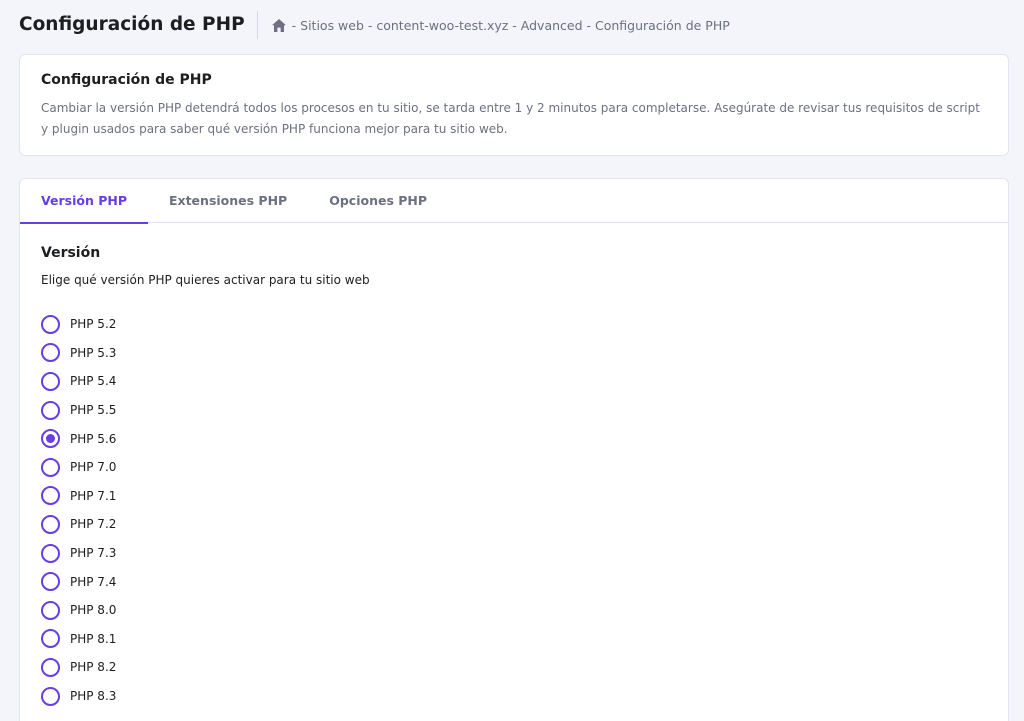 This screenshot has width=1024, height=721. What do you see at coordinates (93, 667) in the screenshot?
I see `version-option-label: PHP 8.2` at bounding box center [93, 667].